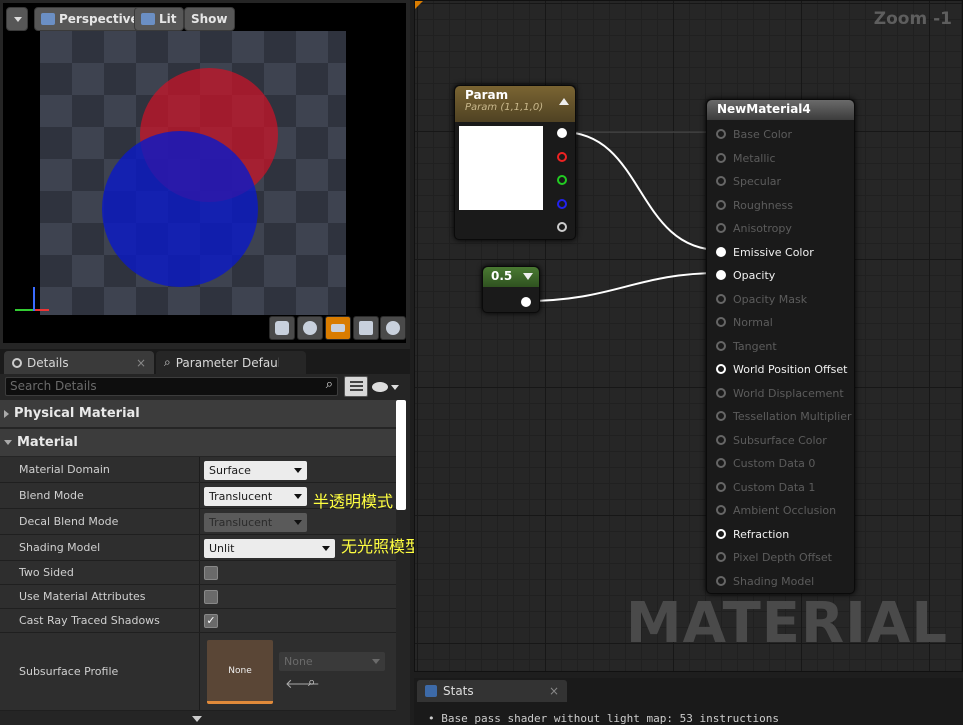 The height and width of the screenshot is (725, 963). I want to click on pin-label: Anisotropy, so click(762, 228).